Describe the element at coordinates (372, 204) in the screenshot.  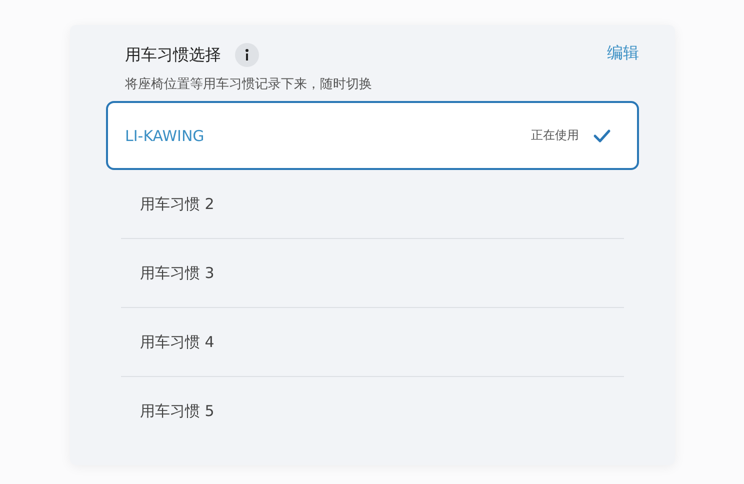
I see `habit-item: 用车习惯 2` at that location.